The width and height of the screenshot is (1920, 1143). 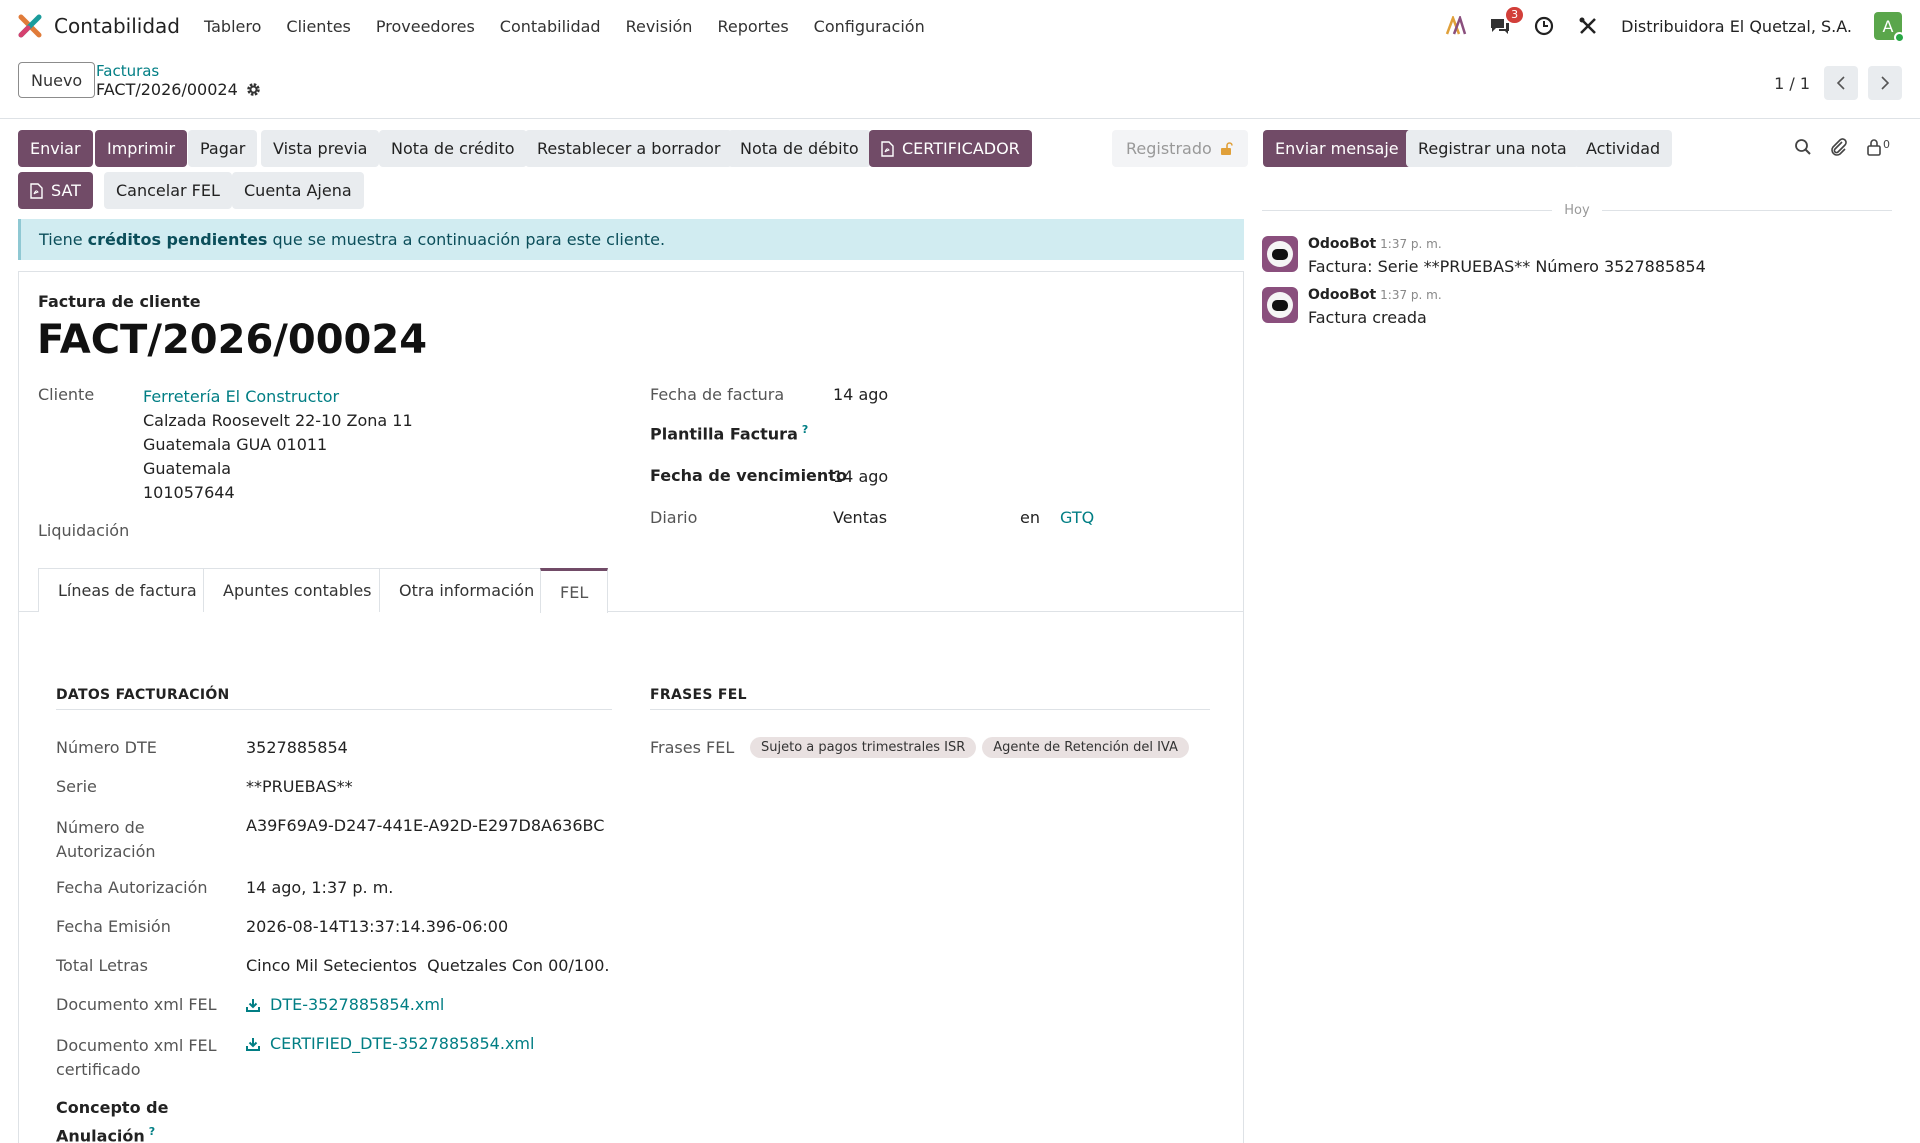 I want to click on status-badge: Registrado, so click(x=1180, y=148).